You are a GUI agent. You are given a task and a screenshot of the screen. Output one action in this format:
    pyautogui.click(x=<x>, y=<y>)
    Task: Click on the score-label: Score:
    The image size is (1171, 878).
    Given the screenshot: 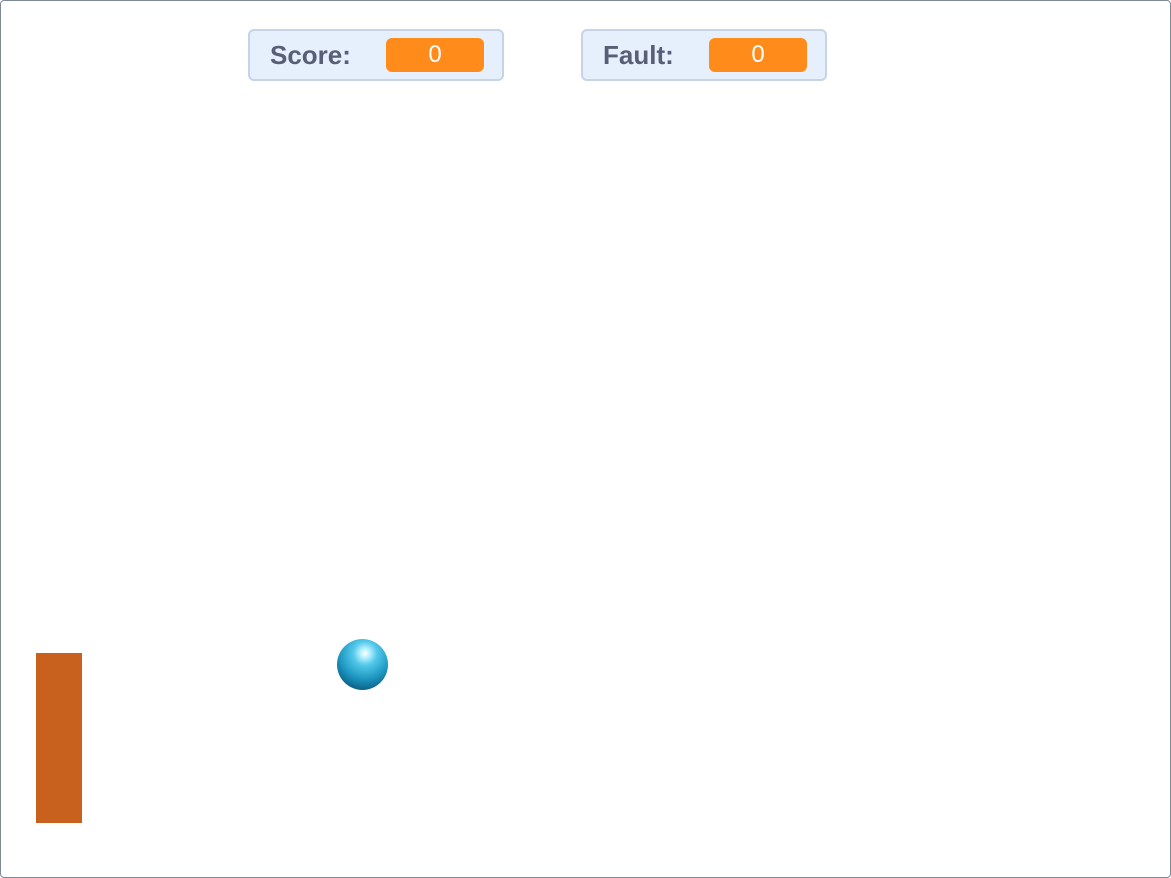 What is the action you would take?
    pyautogui.click(x=310, y=54)
    